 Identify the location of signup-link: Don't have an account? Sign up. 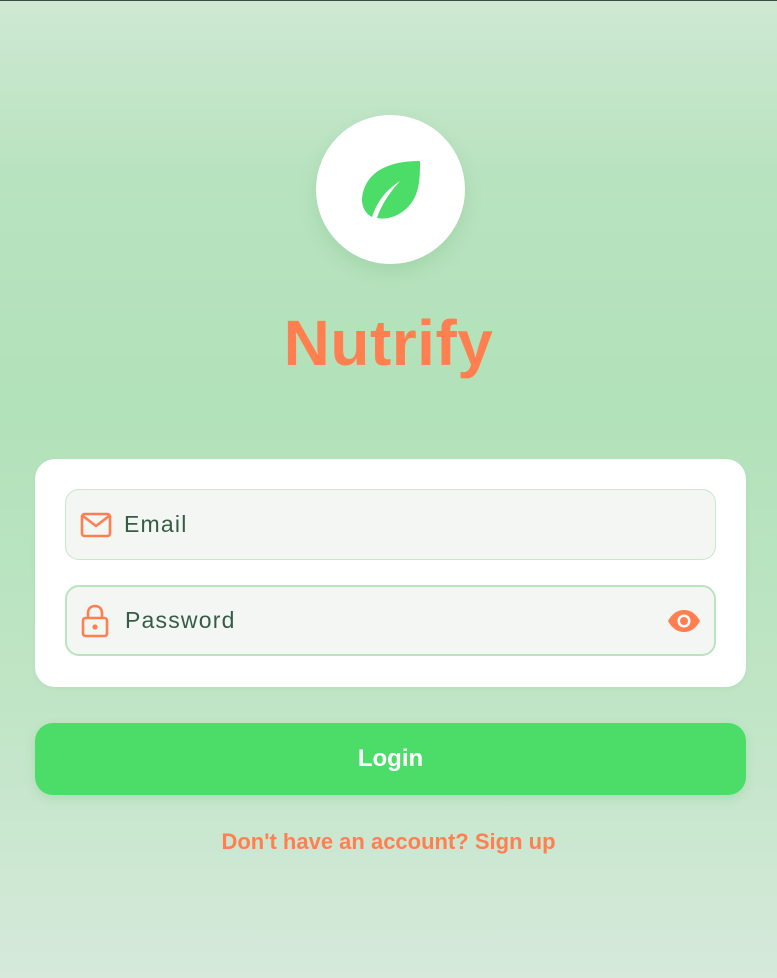
(388, 842).